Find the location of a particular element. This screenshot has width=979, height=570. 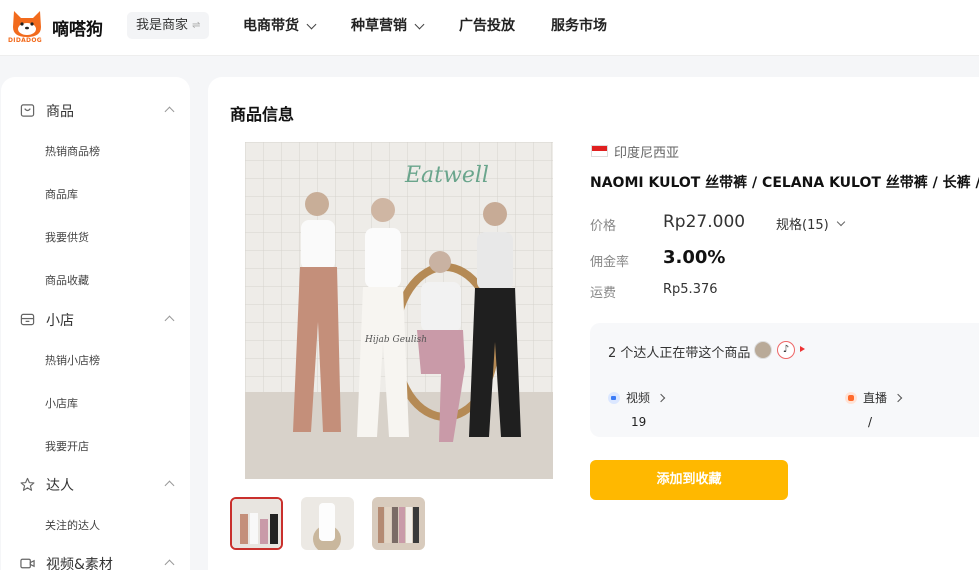

indonesia-flag-icon is located at coordinates (599, 151).